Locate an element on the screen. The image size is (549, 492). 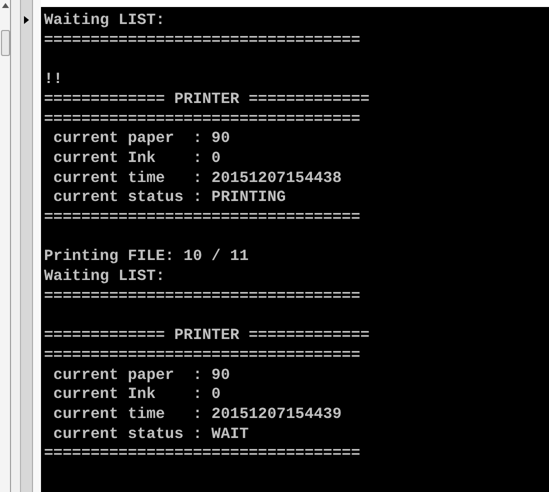
right-triangle-icon is located at coordinates (26, 20).